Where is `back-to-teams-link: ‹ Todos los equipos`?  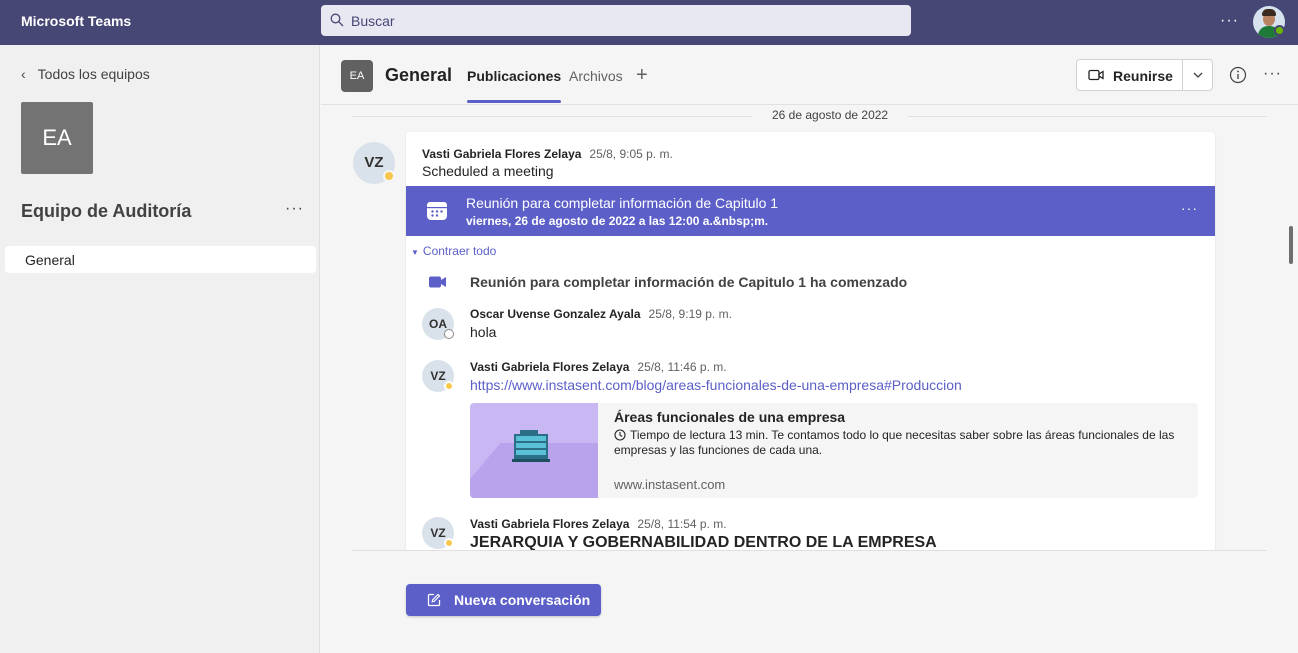 back-to-teams-link: ‹ Todos los equipos is located at coordinates (85, 74).